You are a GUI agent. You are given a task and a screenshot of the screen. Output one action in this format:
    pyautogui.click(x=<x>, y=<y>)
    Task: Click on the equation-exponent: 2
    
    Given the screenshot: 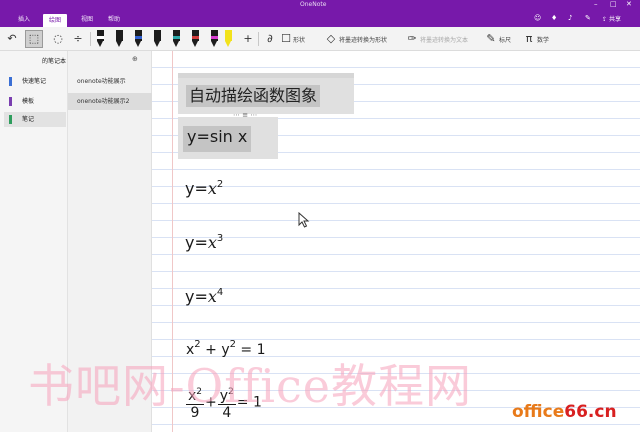 What is the action you would take?
    pyautogui.click(x=220, y=184)
    